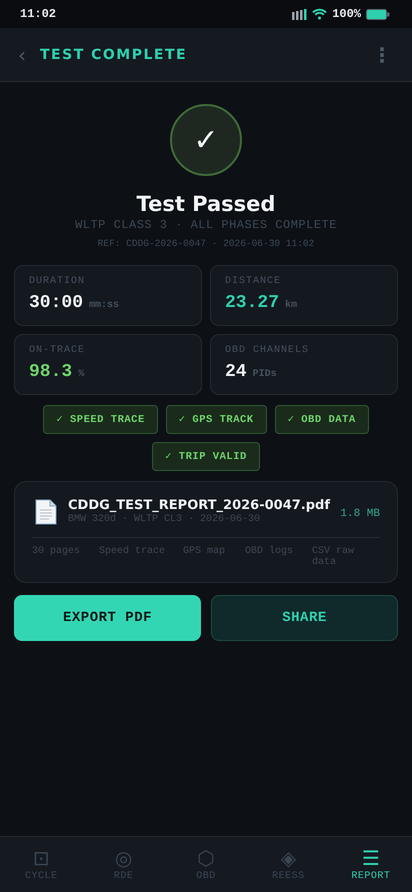  Describe the element at coordinates (253, 281) in the screenshot. I see `stat-label: DISTANCE` at that location.